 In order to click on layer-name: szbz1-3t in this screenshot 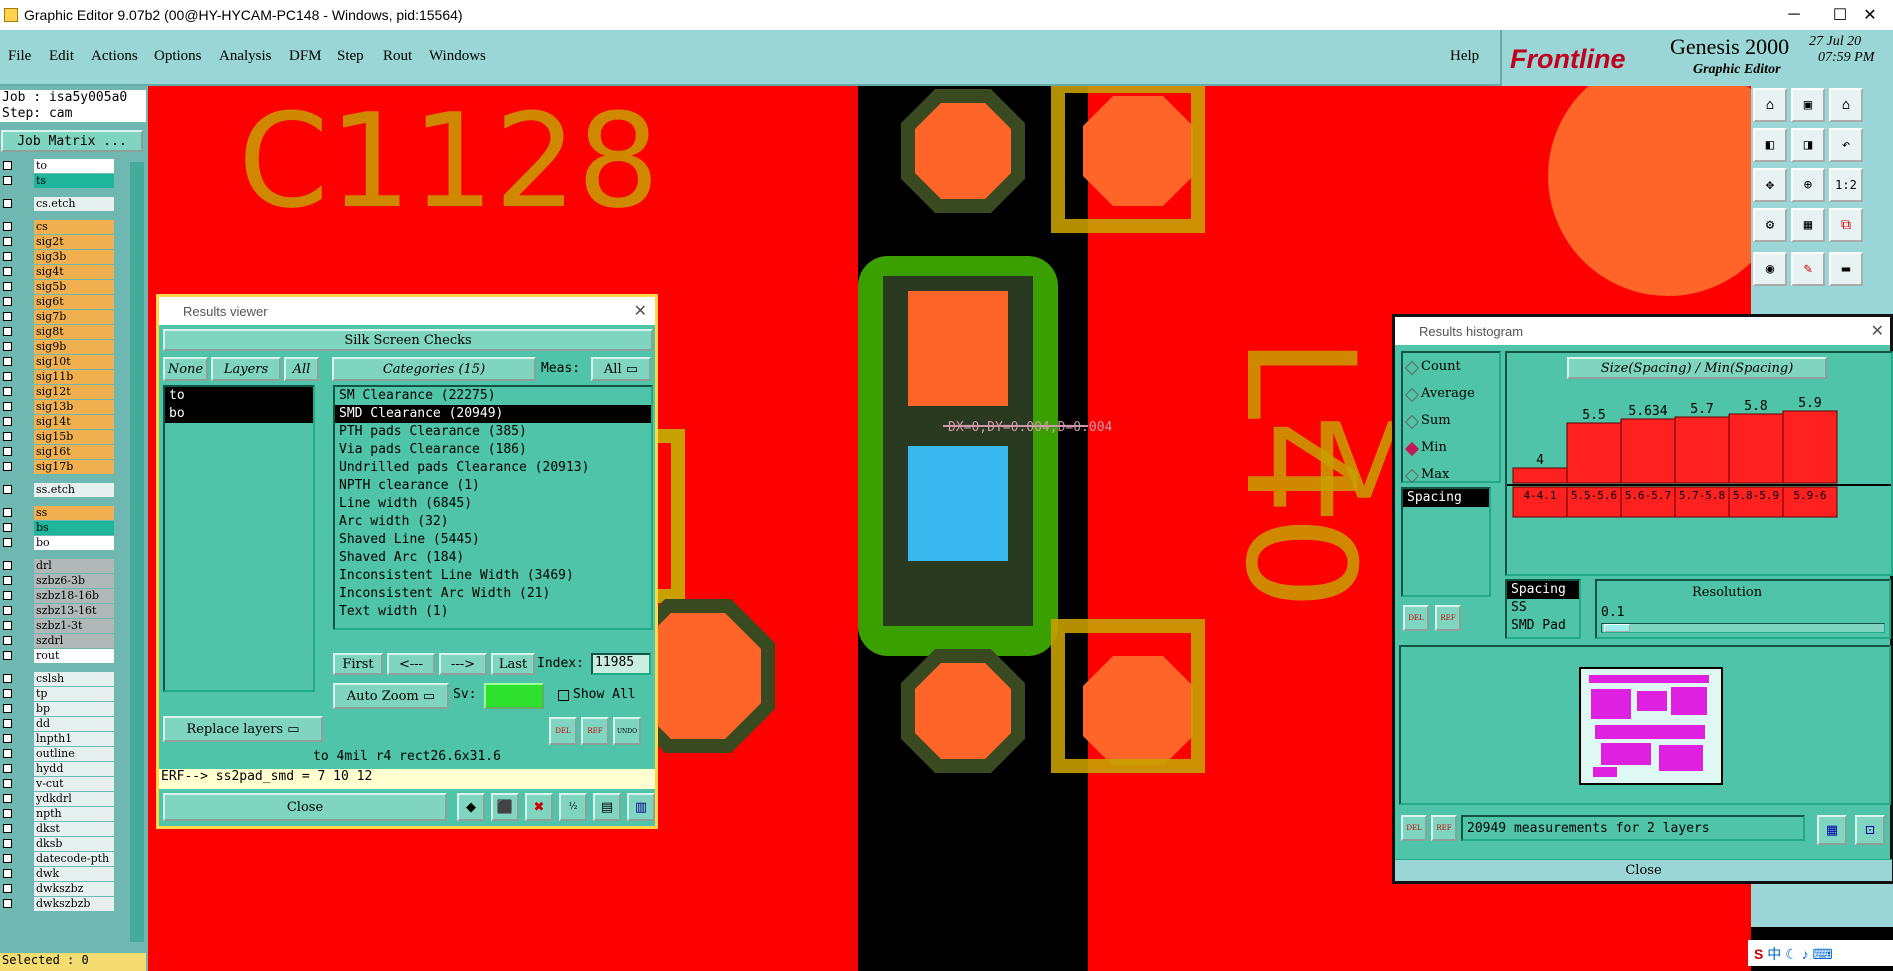, I will do `click(74, 626)`.